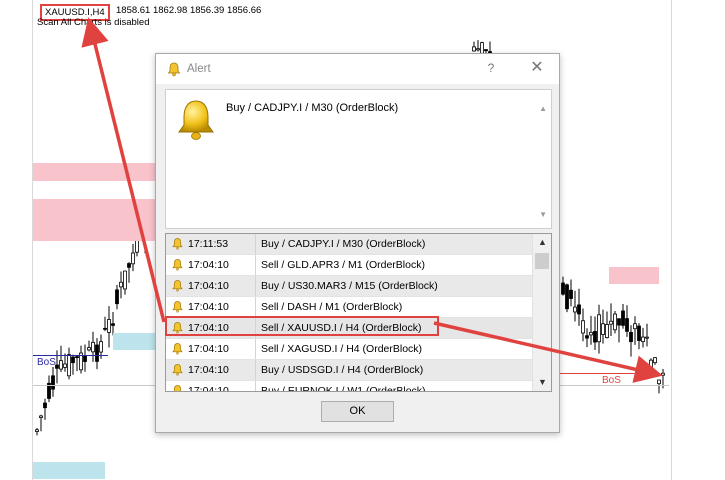 Image resolution: width=725 pixels, height=480 pixels. Describe the element at coordinates (343, 265) in the screenshot. I see `alert-text: Sell / GLD.APR3 / M1 (OrderBlock)` at that location.